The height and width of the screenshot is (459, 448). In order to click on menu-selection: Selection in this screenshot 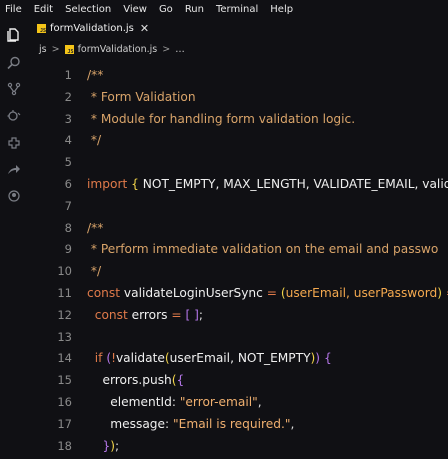, I will do `click(88, 9)`.